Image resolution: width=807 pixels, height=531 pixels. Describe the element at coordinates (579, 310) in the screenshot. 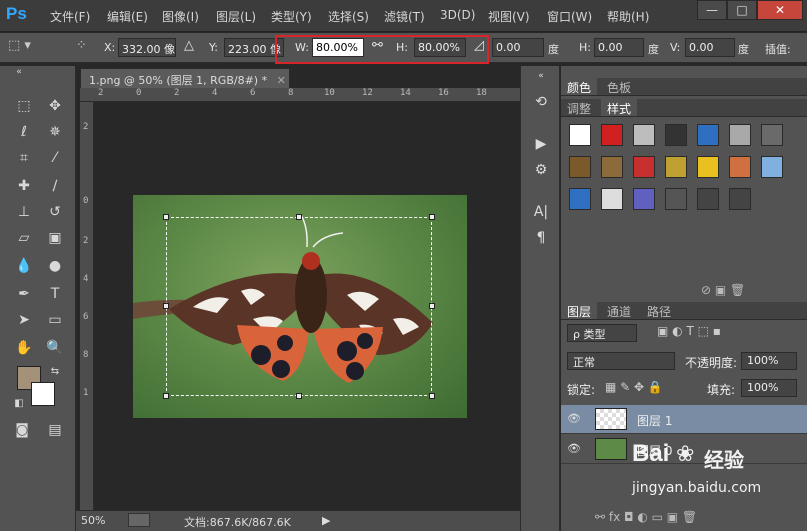

I see `tab-layers: 图层` at that location.